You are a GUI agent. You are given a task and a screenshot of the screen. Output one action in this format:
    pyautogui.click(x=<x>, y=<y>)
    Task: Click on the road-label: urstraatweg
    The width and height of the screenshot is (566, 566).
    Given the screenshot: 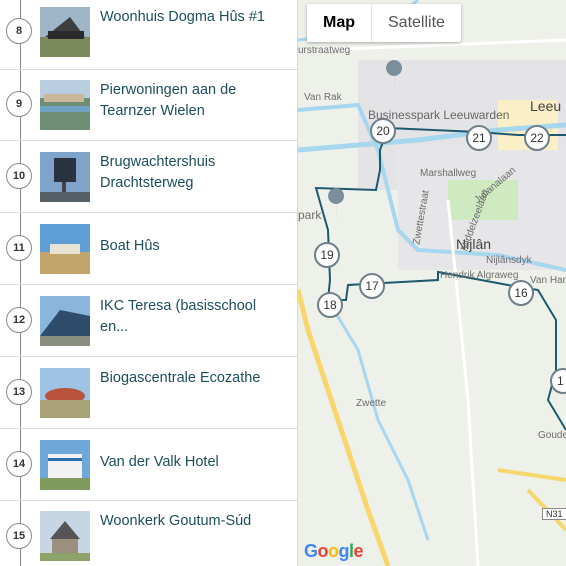 What is the action you would take?
    pyautogui.click(x=324, y=50)
    